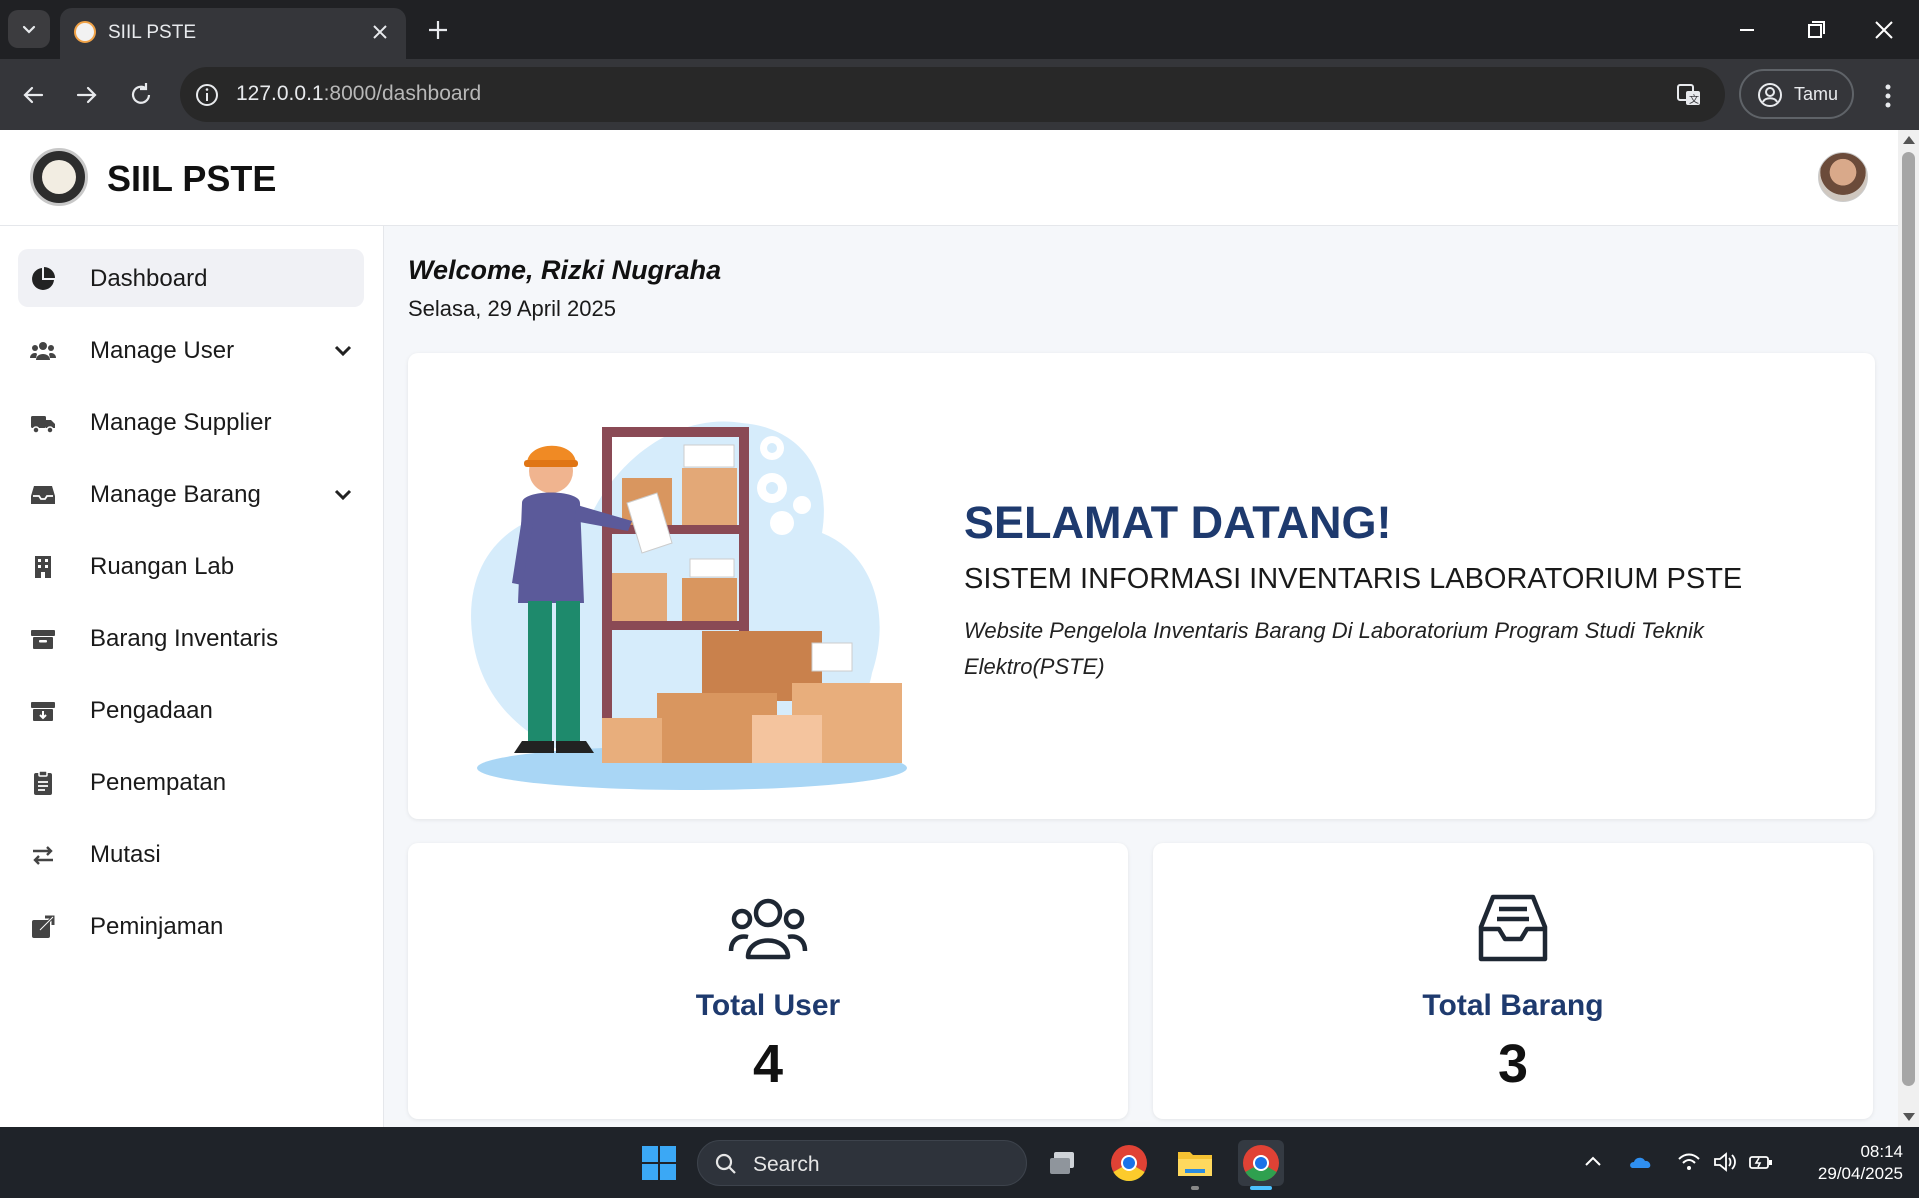 This screenshot has width=1919, height=1198. I want to click on address-bar: 127.0.0.1:8000/dashboard 文, so click(952, 94).